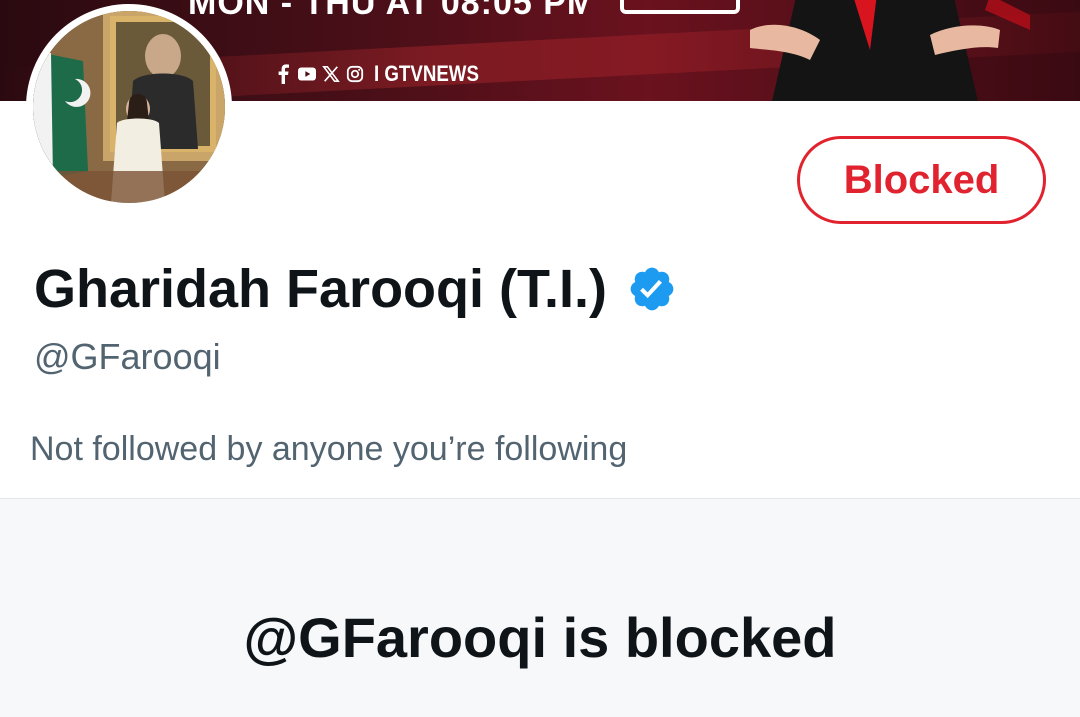  What do you see at coordinates (329, 449) in the screenshot?
I see `followers-you-know-note: Not followed by anyone you’re following` at bounding box center [329, 449].